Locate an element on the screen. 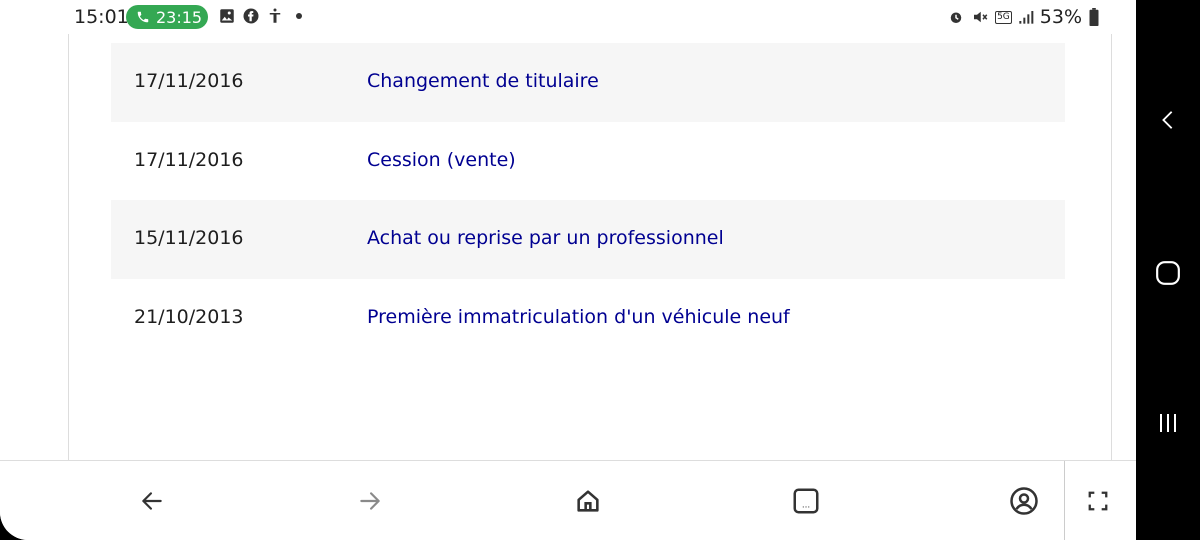  chevron-left-icon is located at coordinates (1167, 120).